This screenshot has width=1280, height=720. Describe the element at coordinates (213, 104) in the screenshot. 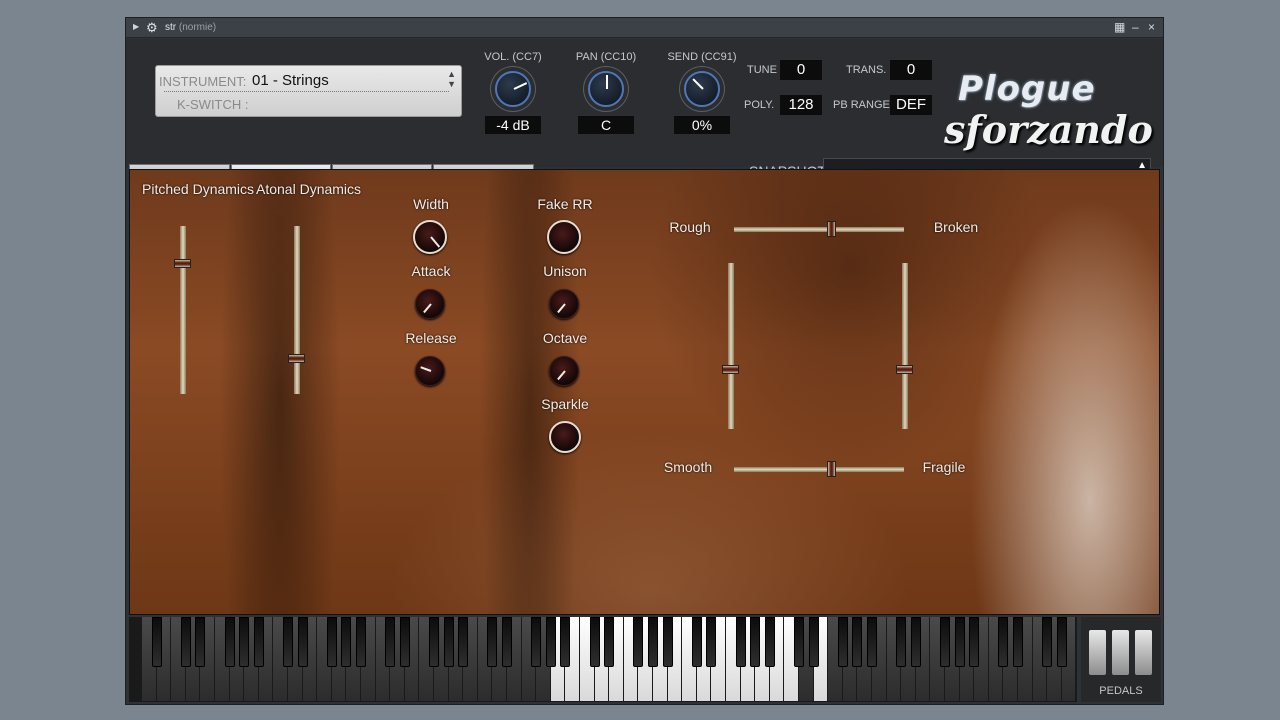

I see `kswitch-label: K-SWITCH :` at that location.